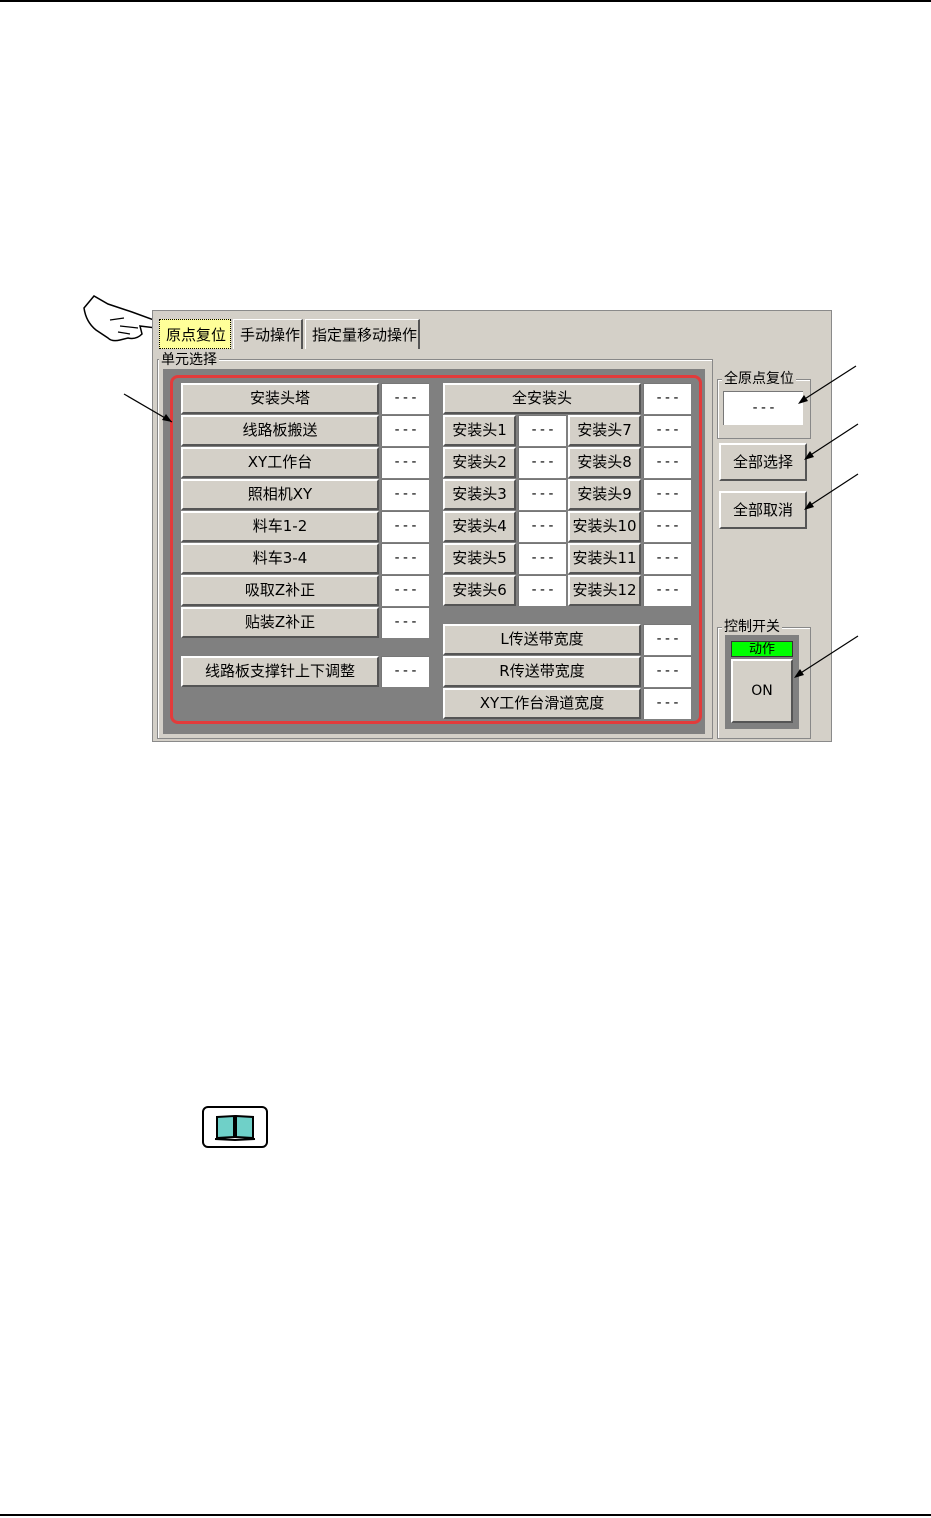  Describe the element at coordinates (542, 639) in the screenshot. I see `width-button: L传送带宽度` at that location.